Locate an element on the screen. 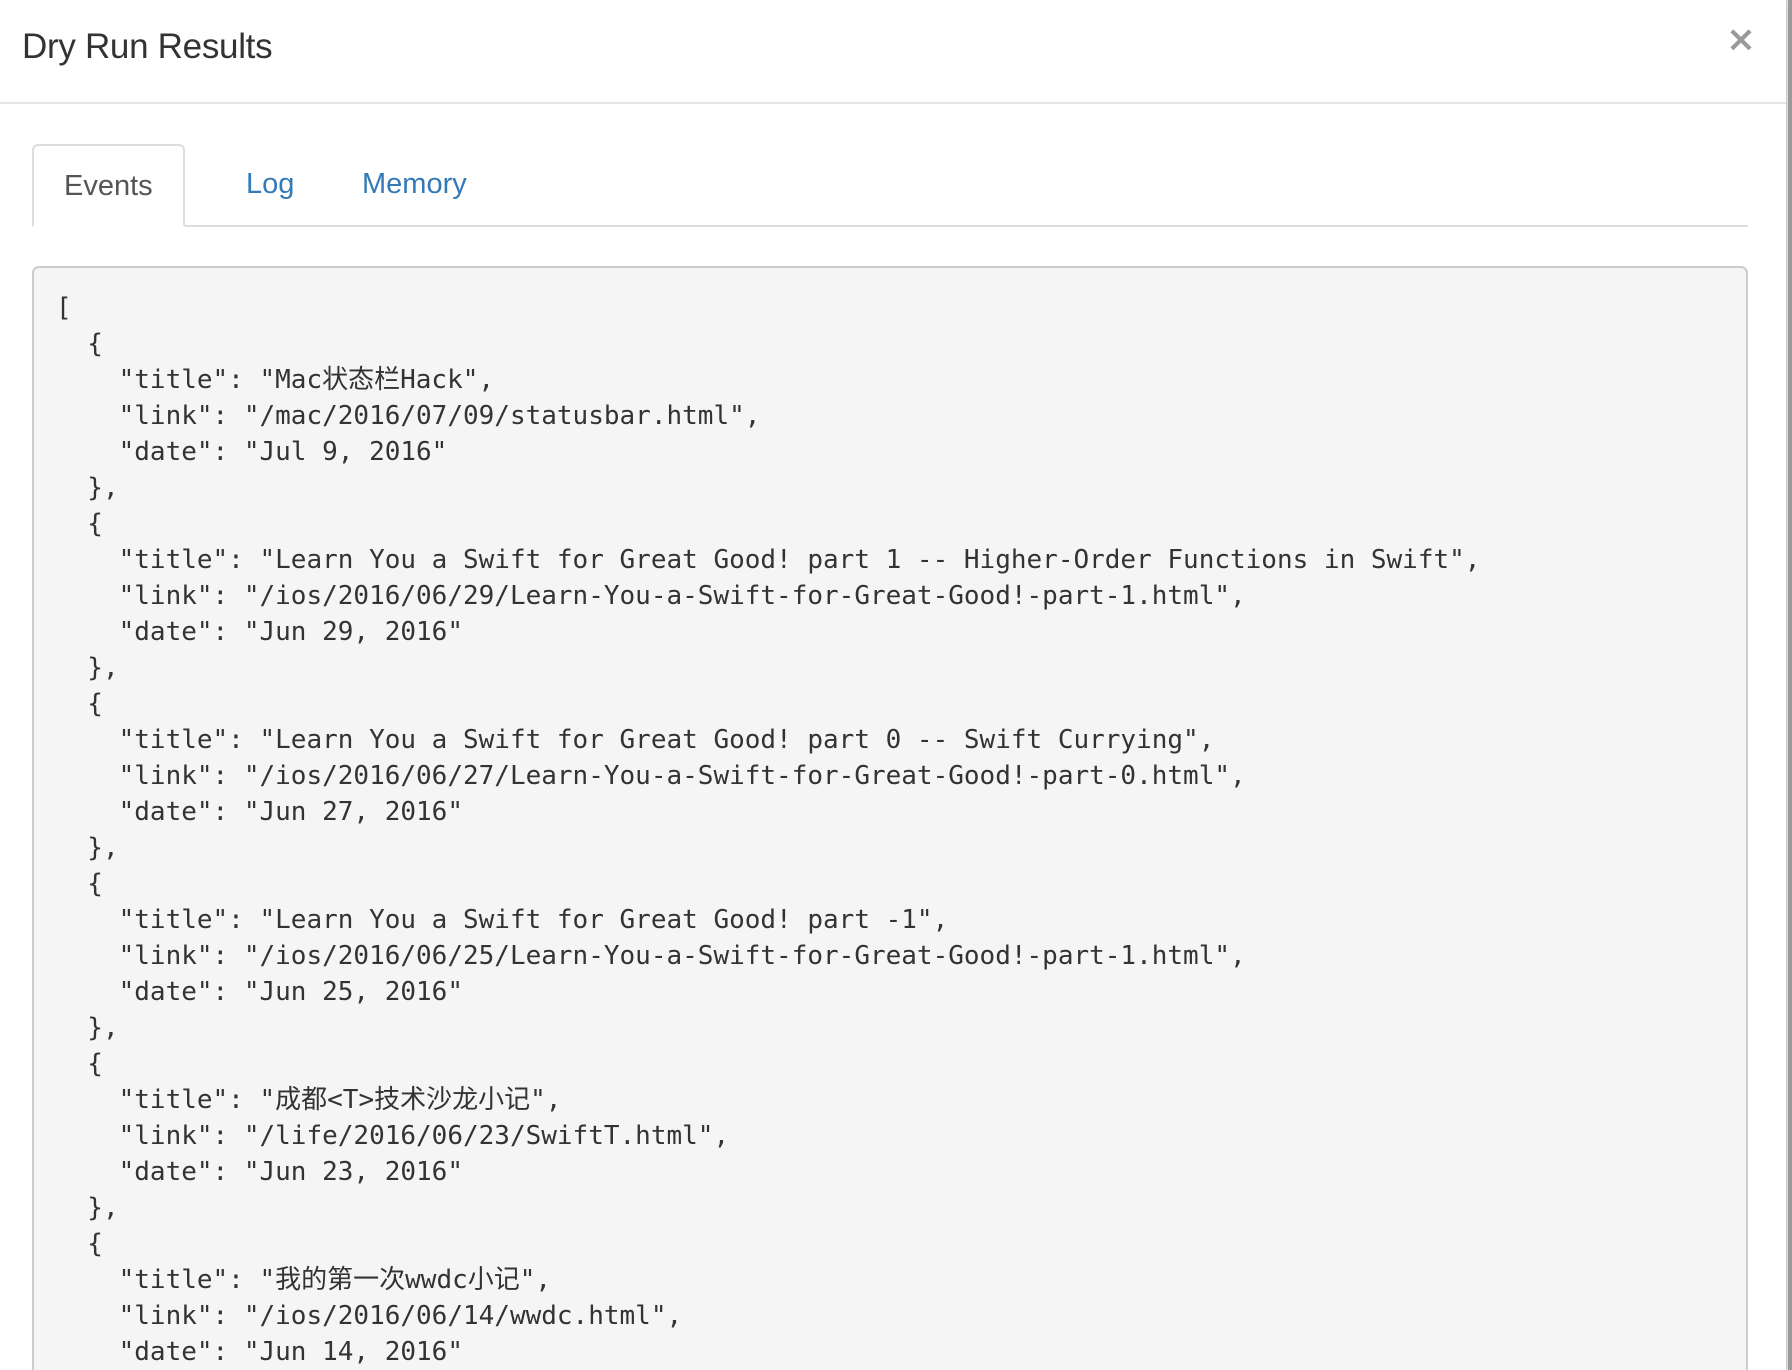 The height and width of the screenshot is (1370, 1792). modal-header: Dry Run Results × is located at coordinates (893, 52).